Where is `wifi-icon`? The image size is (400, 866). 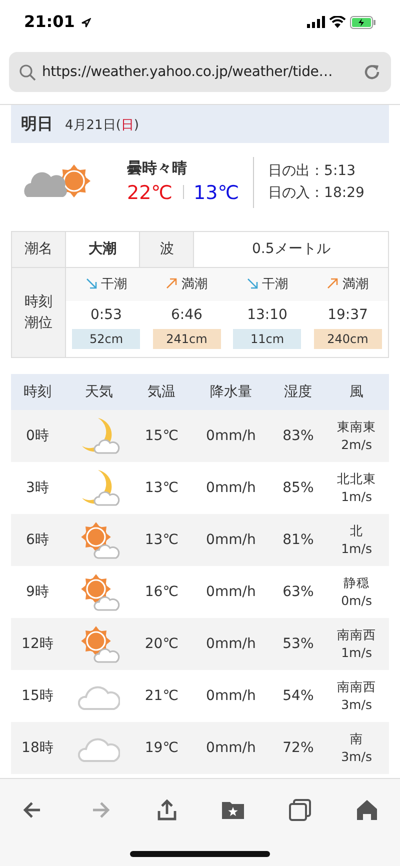
wifi-icon is located at coordinates (337, 22).